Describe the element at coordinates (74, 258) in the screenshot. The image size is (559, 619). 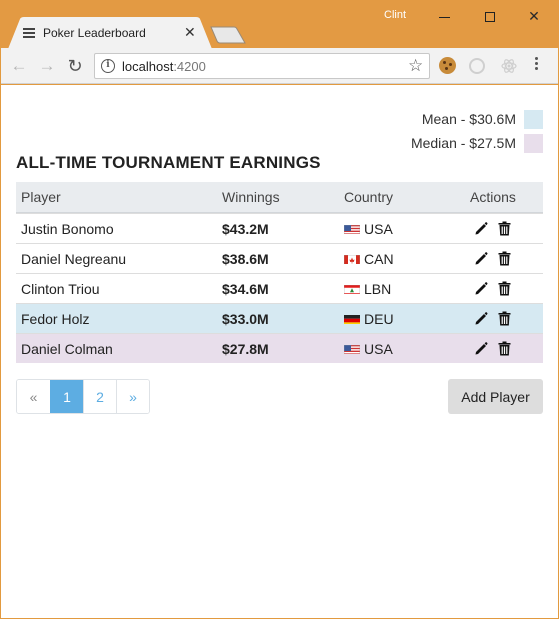
I see `player-name: Daniel Negreanu` at that location.